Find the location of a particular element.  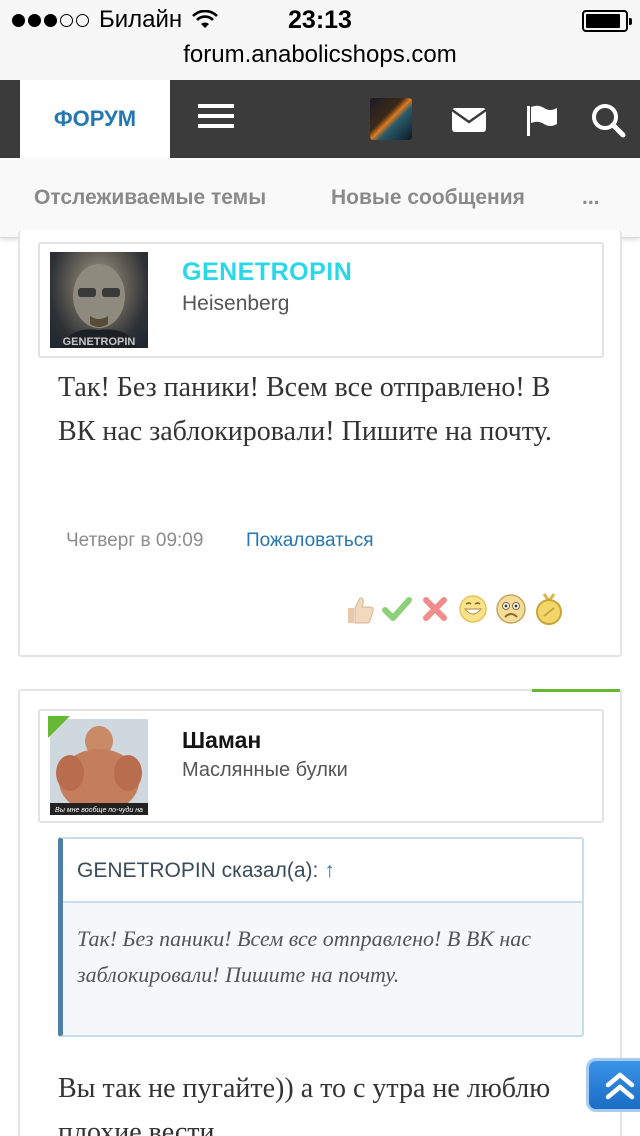

clock: 23:13 is located at coordinates (320, 20).